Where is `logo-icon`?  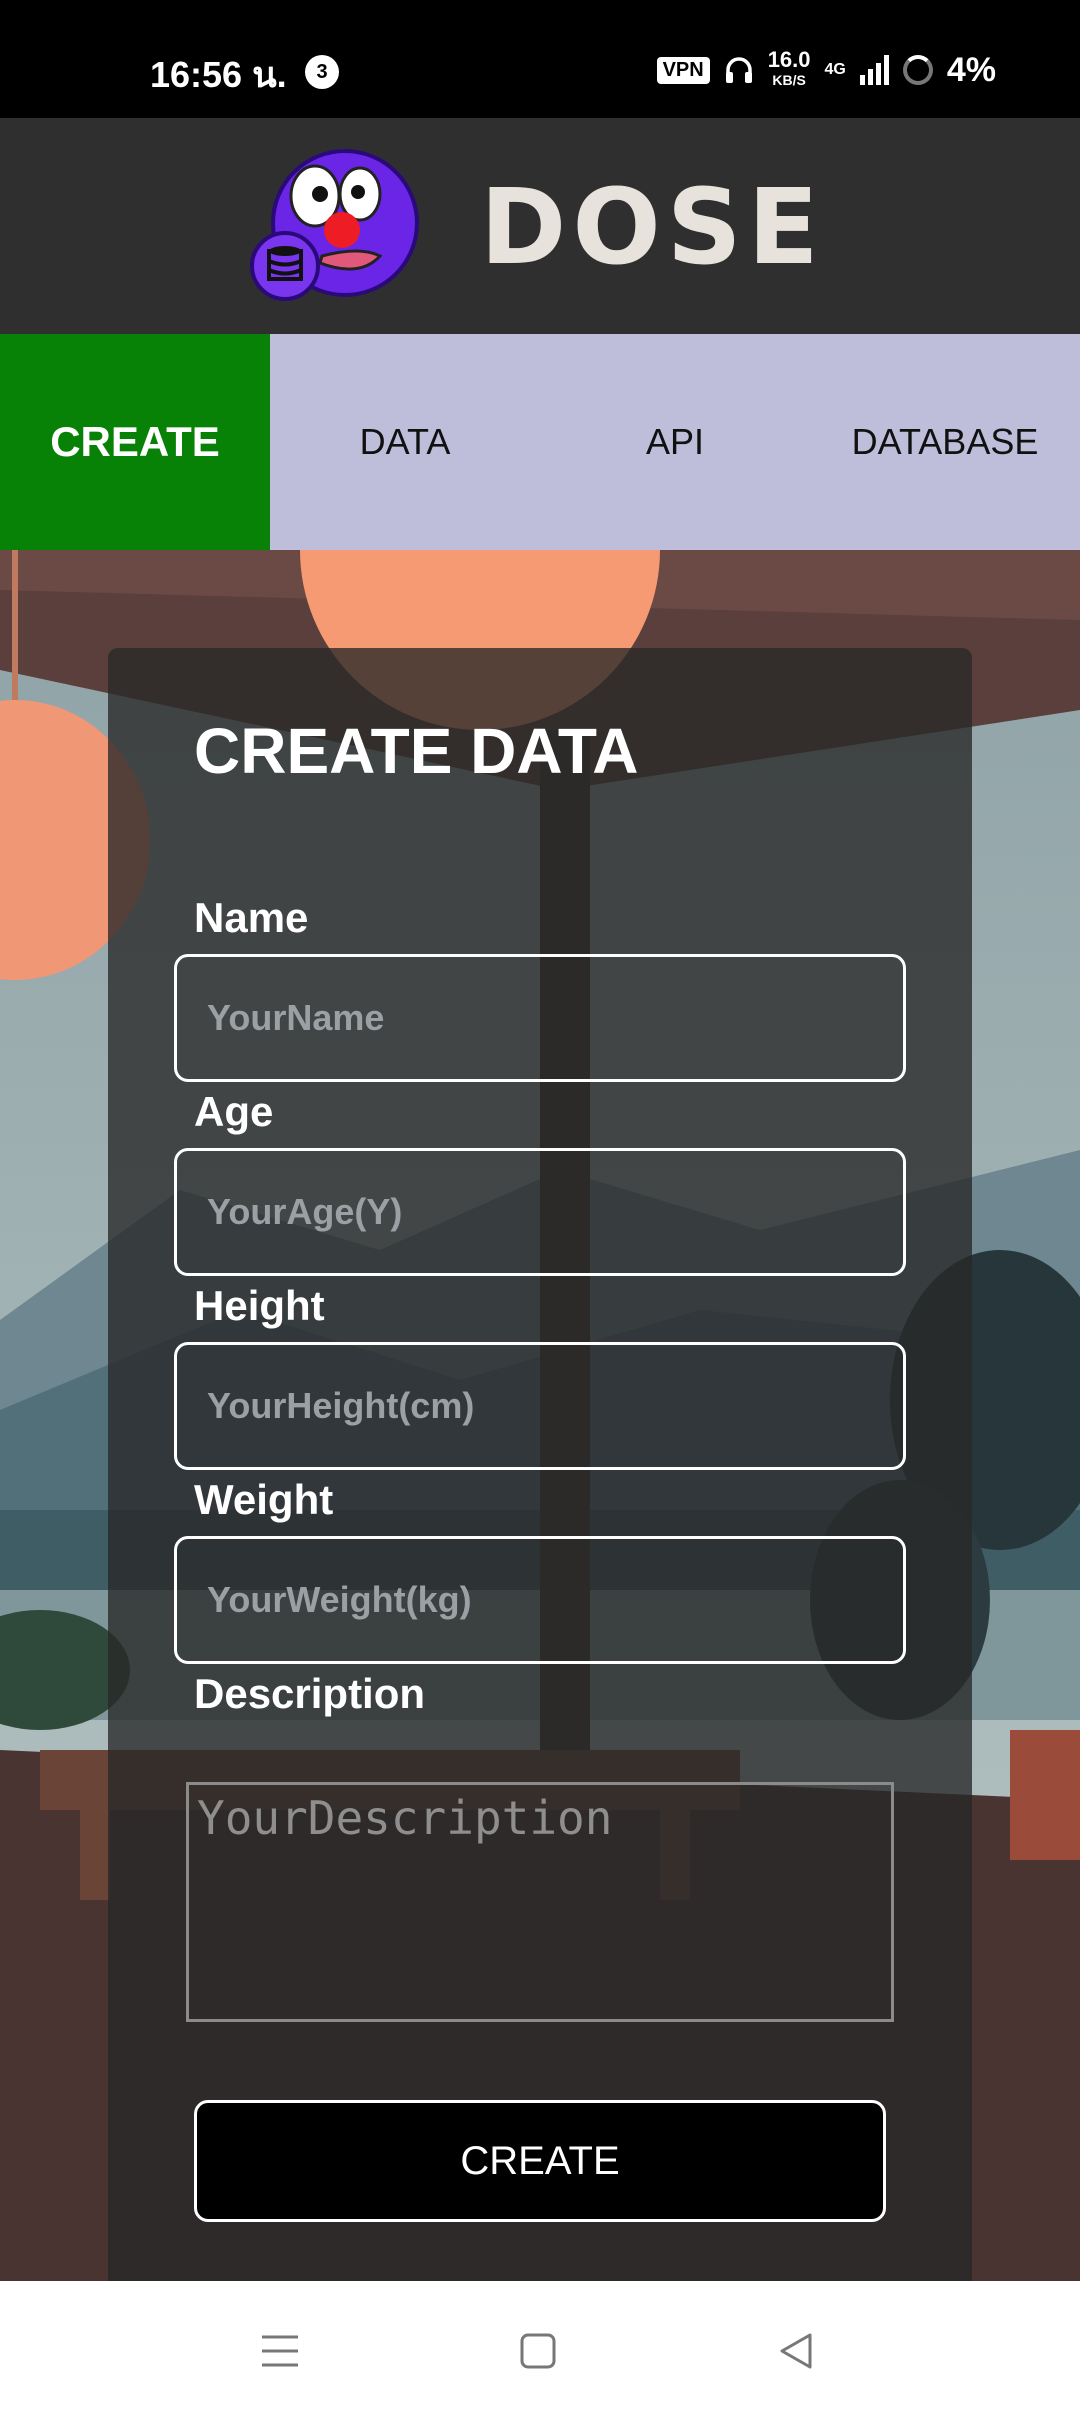 logo-icon is located at coordinates (334, 225).